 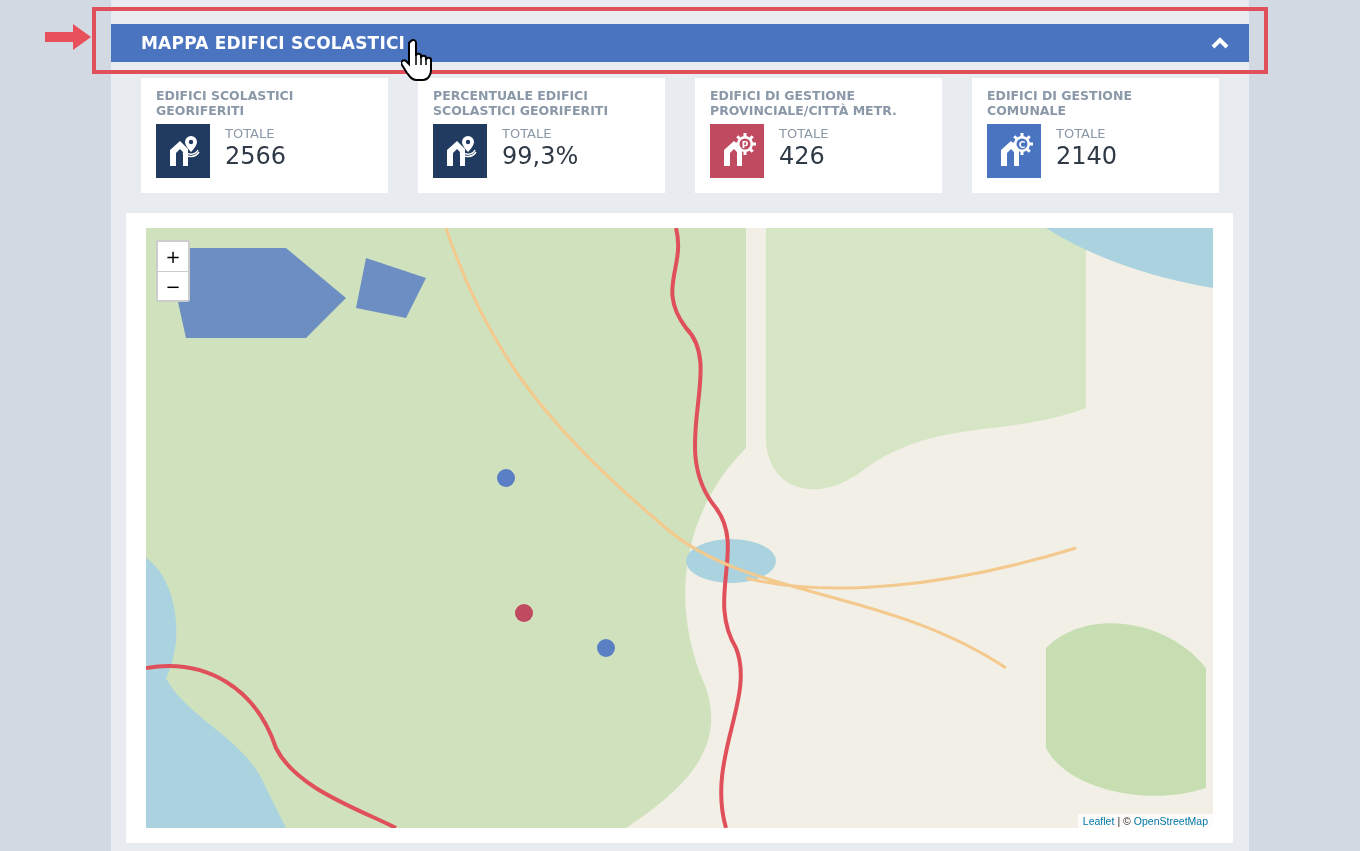 I want to click on stat-title: EDIFICI SCOLASTICI GEORIFERITI, so click(x=225, y=103).